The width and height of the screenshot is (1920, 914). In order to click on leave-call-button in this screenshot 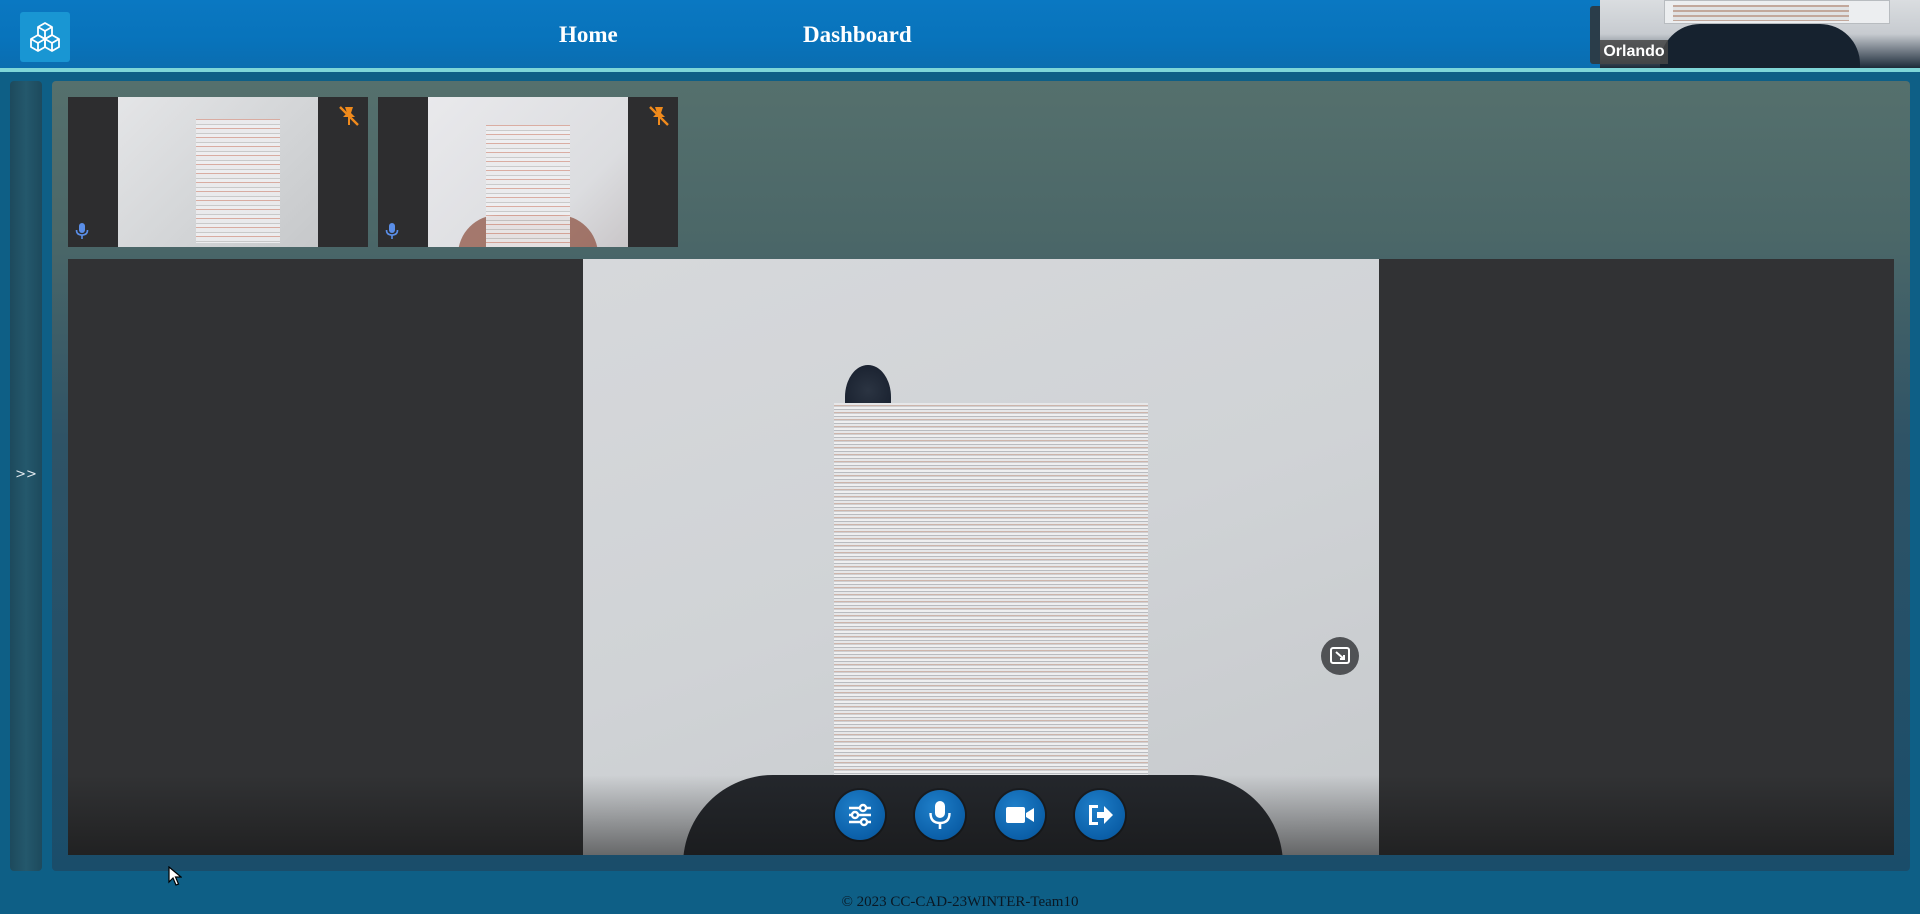, I will do `click(1100, 815)`.